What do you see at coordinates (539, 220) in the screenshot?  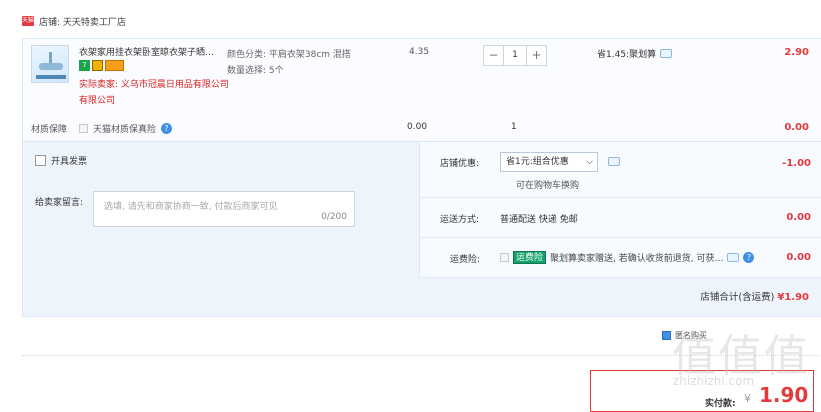 I see `shipping-method: 普通配送 快递 免邮` at bounding box center [539, 220].